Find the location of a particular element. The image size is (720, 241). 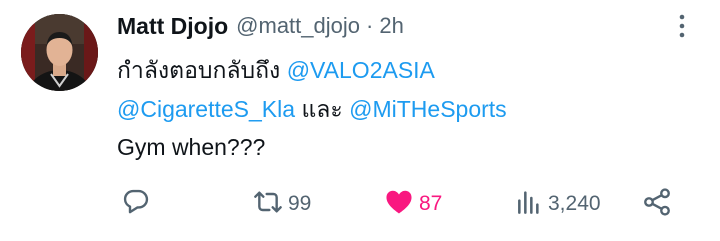

mention-link: @MiTHeSports is located at coordinates (428, 109).